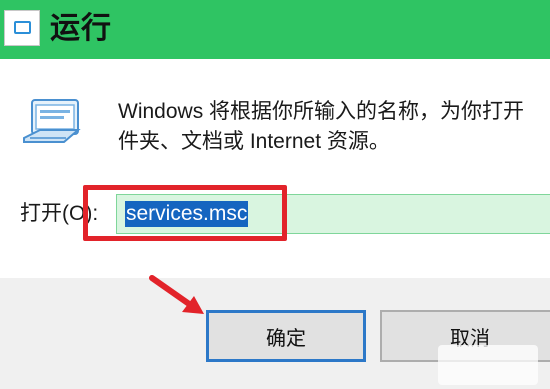 This screenshot has width=550, height=389. Describe the element at coordinates (52, 121) in the screenshot. I see `run-dialog-icon` at that location.